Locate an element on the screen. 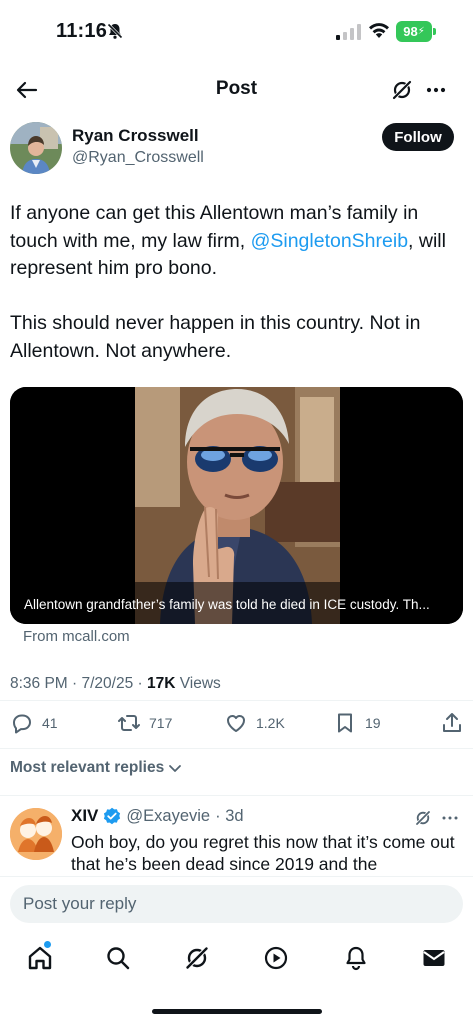  reply-author-handle: @Exayevie is located at coordinates (168, 816).